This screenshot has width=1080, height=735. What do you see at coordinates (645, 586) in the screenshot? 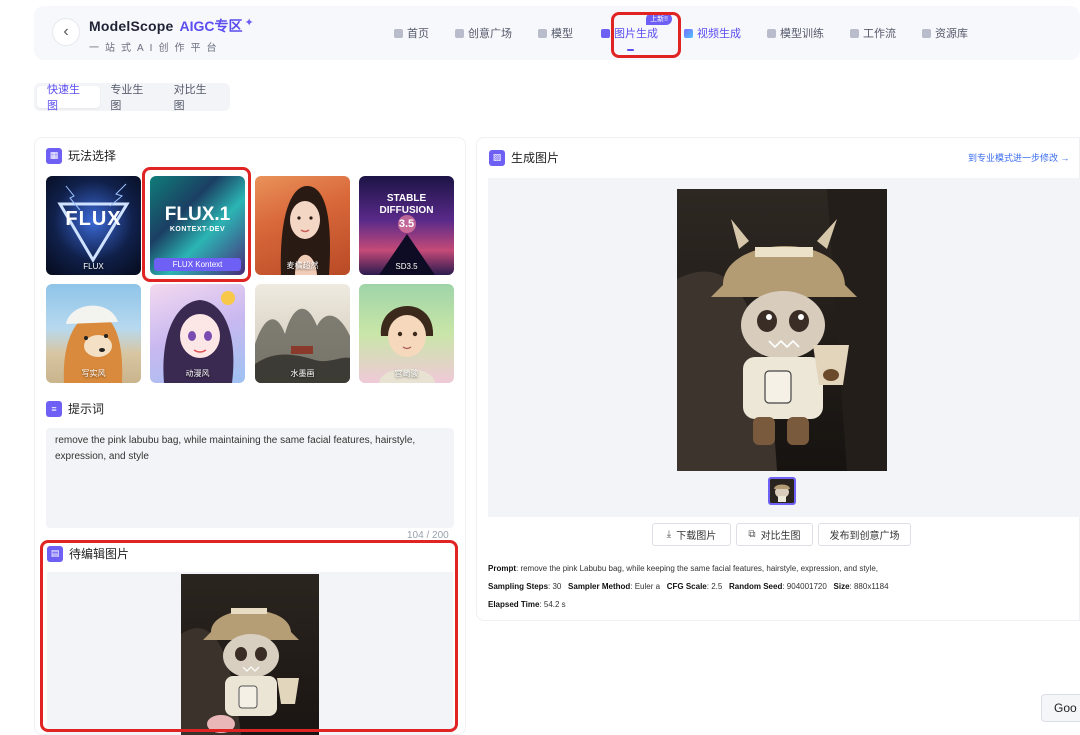
I see `meta-value: : Euler a` at bounding box center [645, 586].